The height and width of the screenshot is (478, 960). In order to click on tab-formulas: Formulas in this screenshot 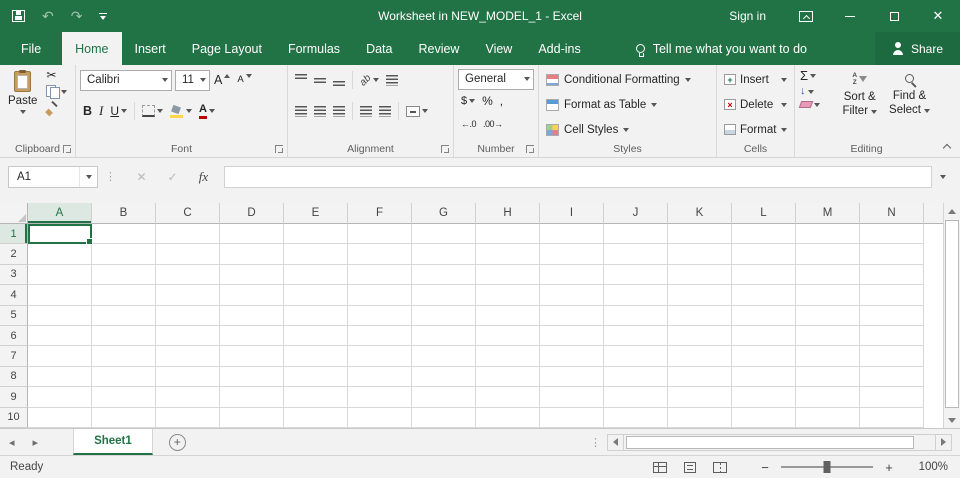, I will do `click(314, 48)`.